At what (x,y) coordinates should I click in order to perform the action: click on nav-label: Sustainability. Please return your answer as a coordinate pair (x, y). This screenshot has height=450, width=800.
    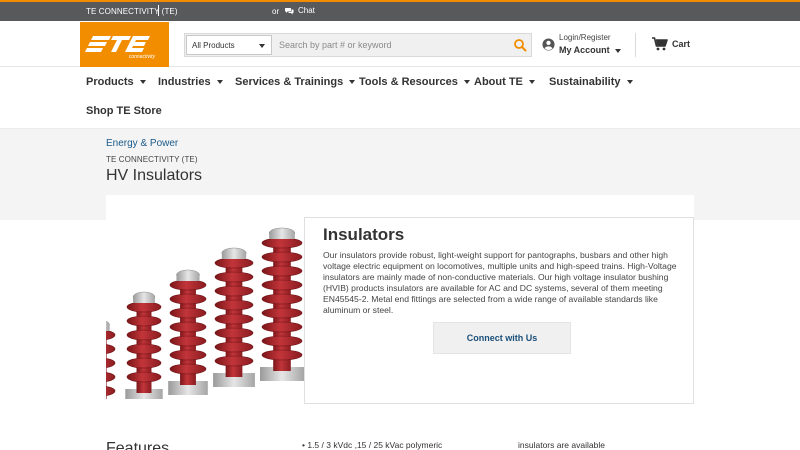
    Looking at the image, I should click on (585, 82).